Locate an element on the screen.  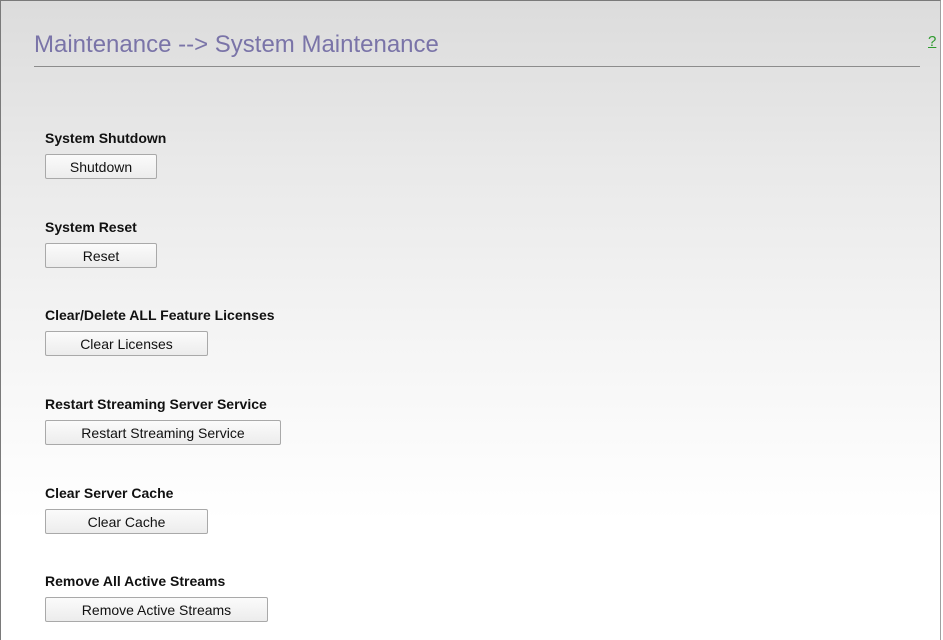
section-label-system-shutdown: System Shutdown is located at coordinates (106, 138).